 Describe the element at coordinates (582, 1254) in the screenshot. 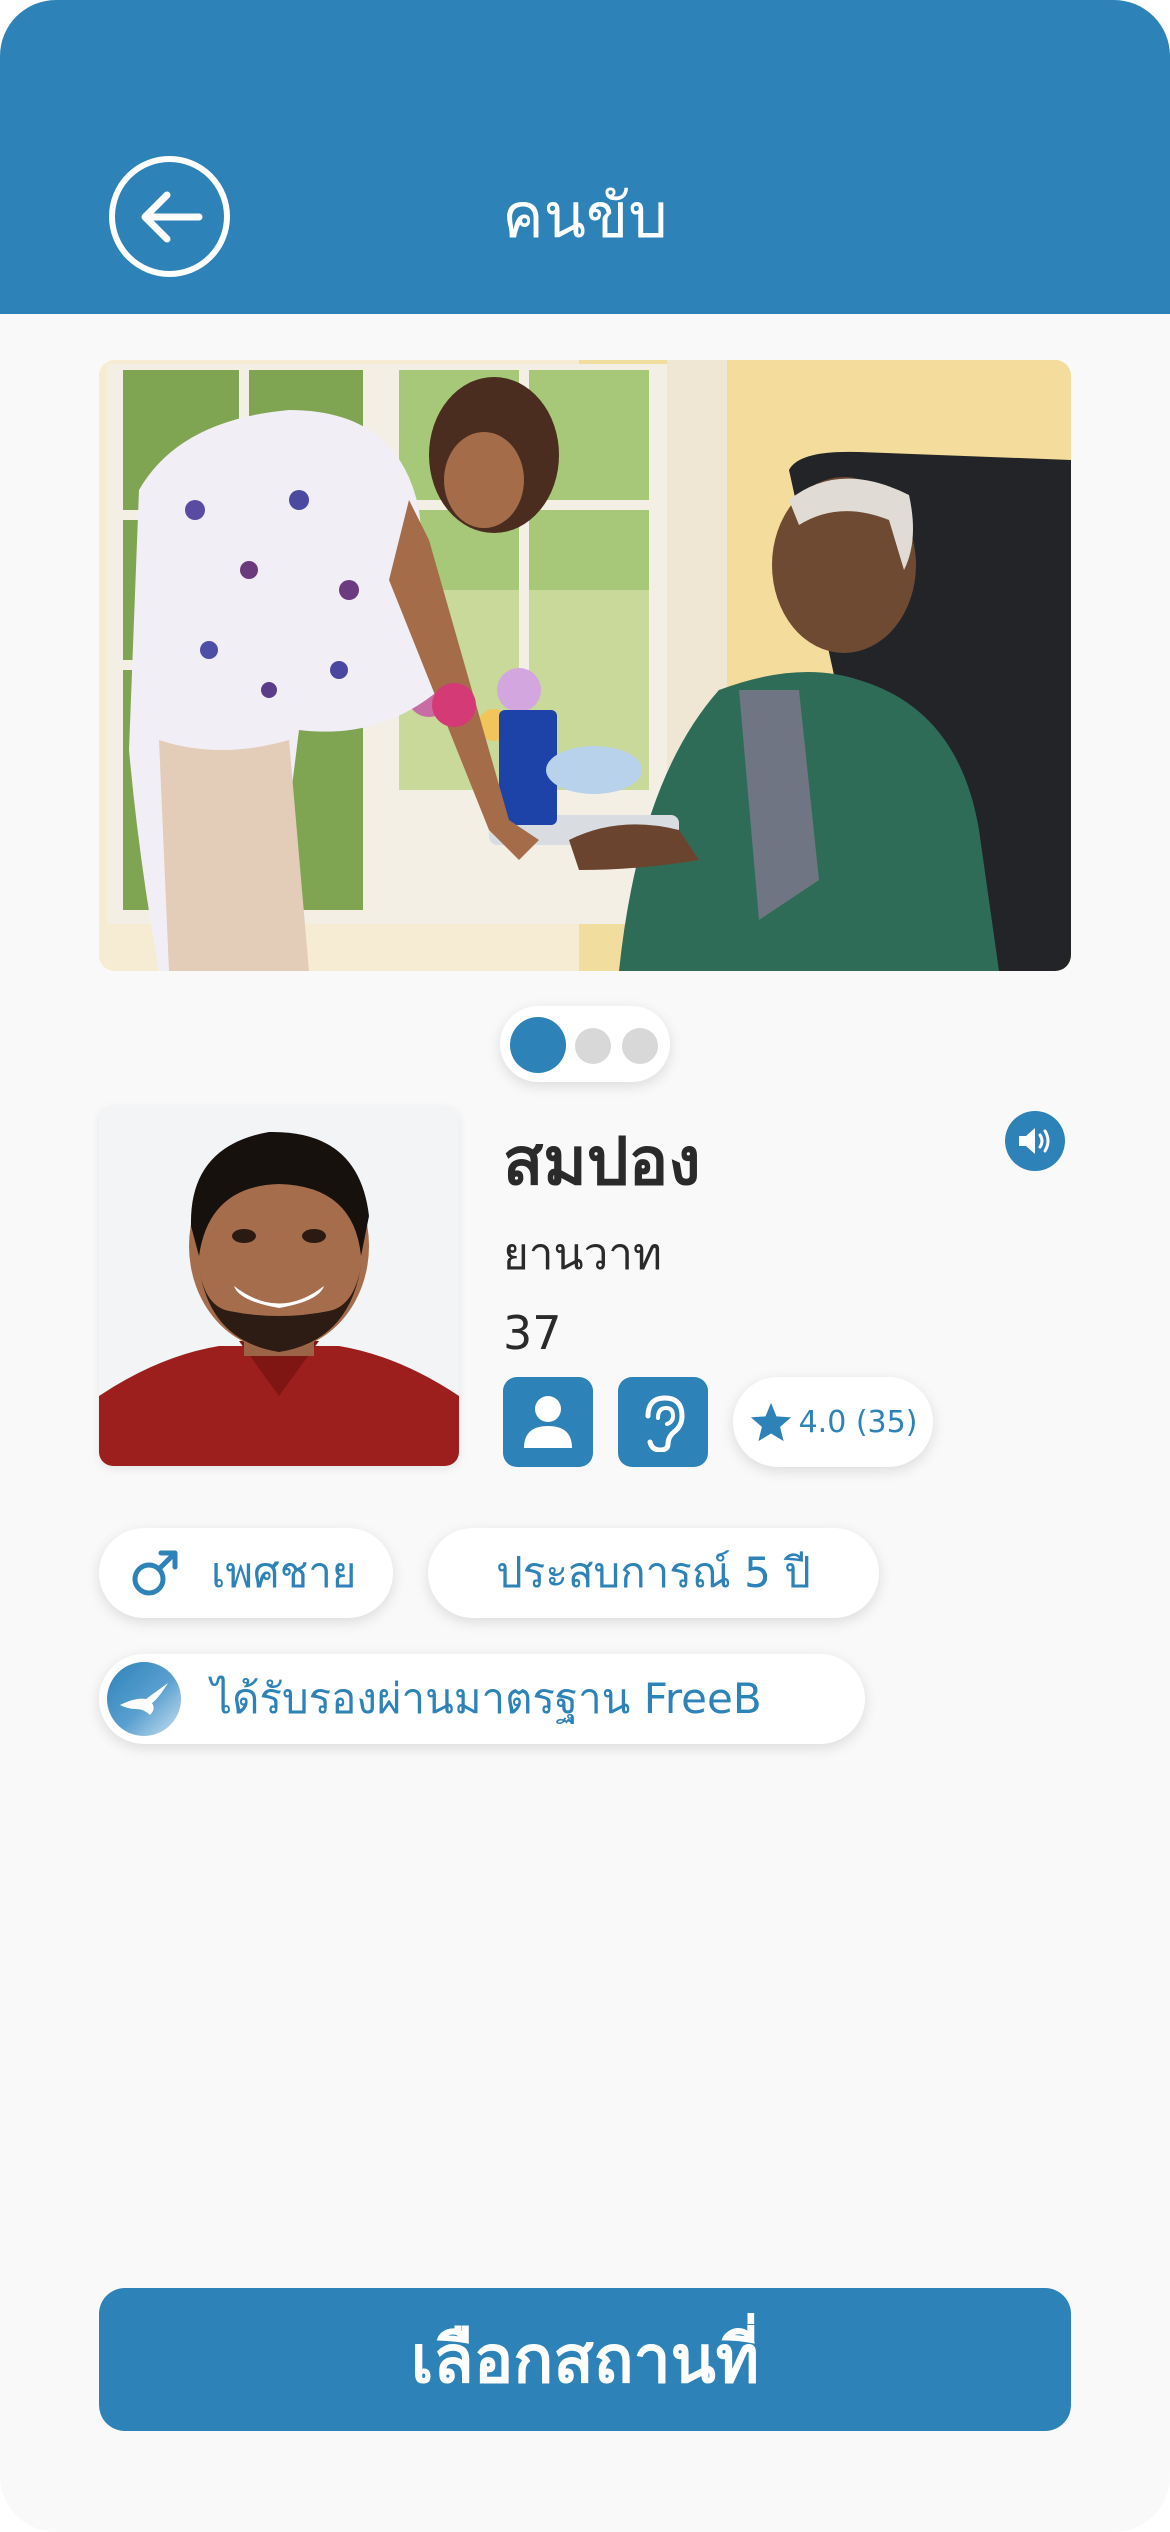

I see `driver-vehicle: ยานวาท` at that location.